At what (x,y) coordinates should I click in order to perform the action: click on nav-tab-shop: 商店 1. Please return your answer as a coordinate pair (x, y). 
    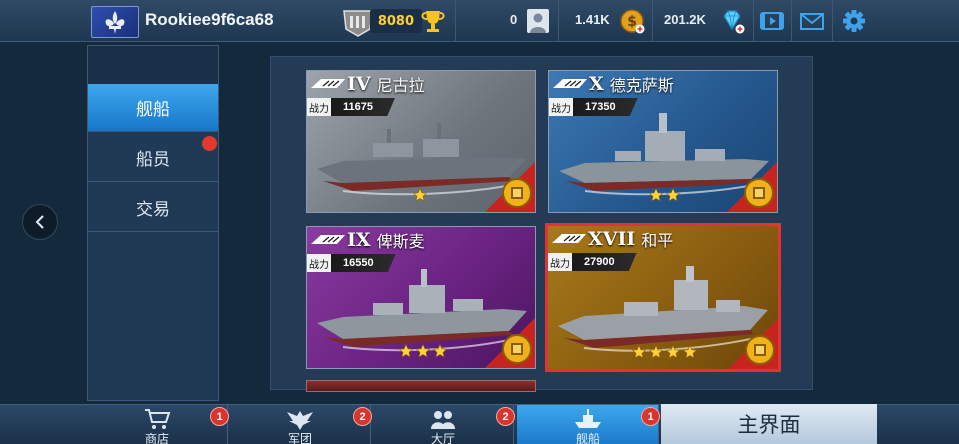
    Looking at the image, I should click on (157, 424).